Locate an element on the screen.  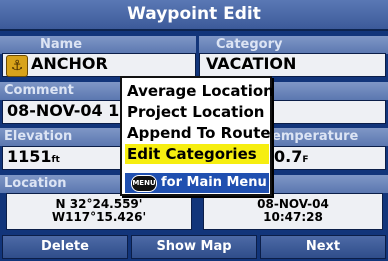
elevation-unit: ft is located at coordinates (55, 160).